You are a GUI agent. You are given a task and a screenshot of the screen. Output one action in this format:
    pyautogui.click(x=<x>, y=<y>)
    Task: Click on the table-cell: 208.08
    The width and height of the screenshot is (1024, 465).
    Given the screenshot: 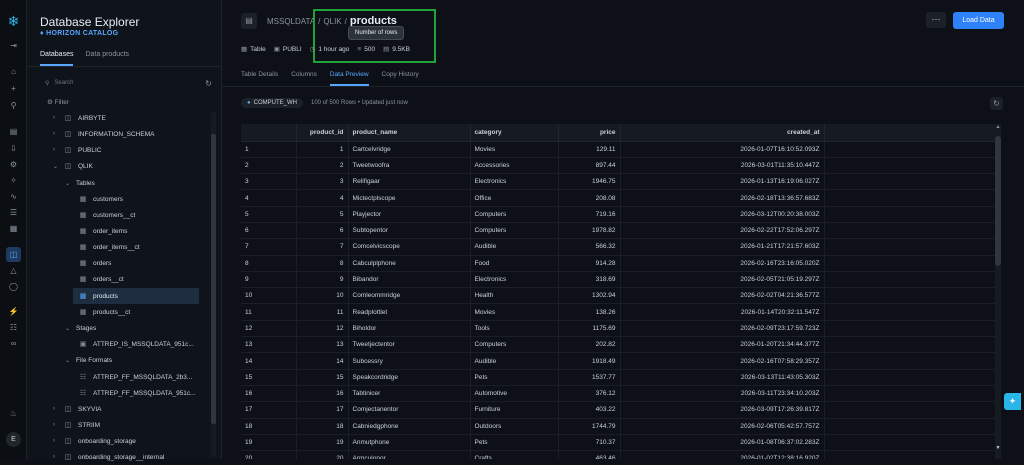 What is the action you would take?
    pyautogui.click(x=589, y=198)
    